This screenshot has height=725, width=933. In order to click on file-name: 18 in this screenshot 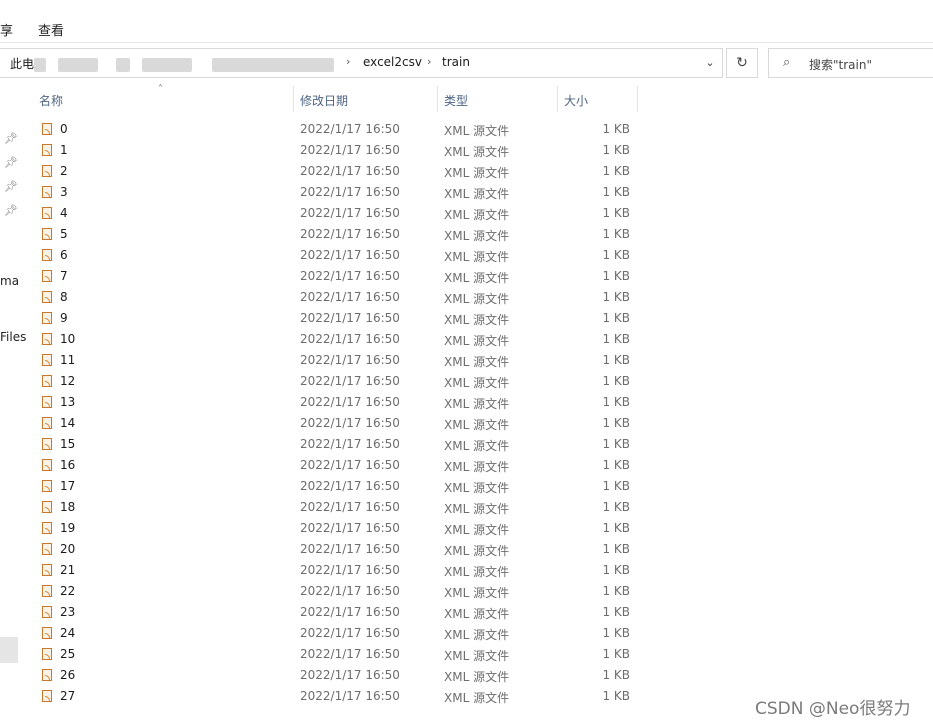, I will do `click(68, 507)`.